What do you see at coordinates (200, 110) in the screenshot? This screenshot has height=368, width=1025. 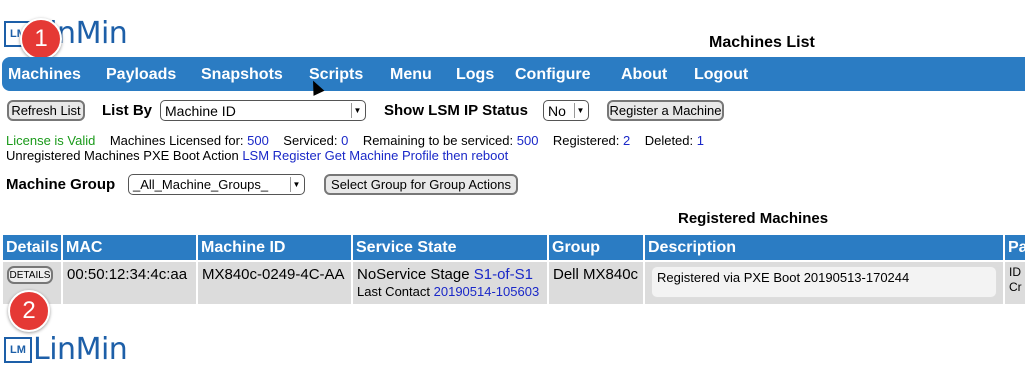 I see `list-by-value: Machine ID` at bounding box center [200, 110].